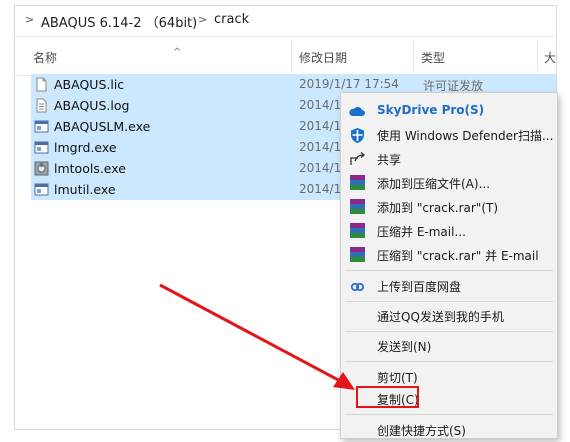 The image size is (570, 442). I want to click on red-arrow-icon, so click(257, 336).